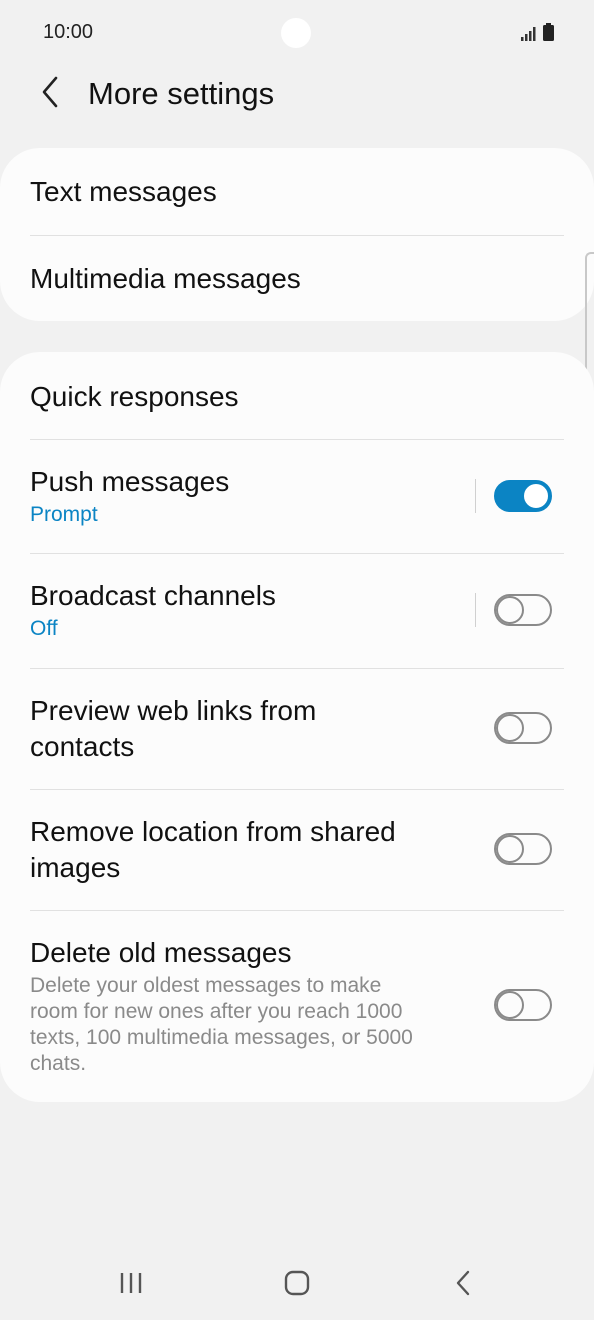 The image size is (594, 1320). I want to click on status-bar: 10:00, so click(297, 33).